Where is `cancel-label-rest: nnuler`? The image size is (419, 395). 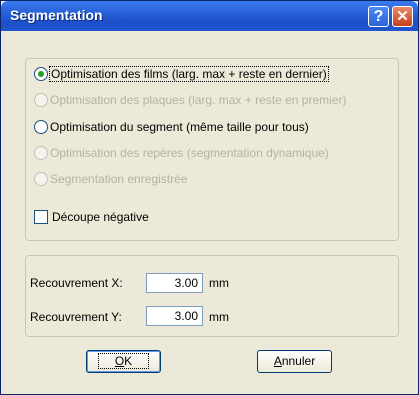
cancel-label-rest: nnuler is located at coordinates (298, 361).